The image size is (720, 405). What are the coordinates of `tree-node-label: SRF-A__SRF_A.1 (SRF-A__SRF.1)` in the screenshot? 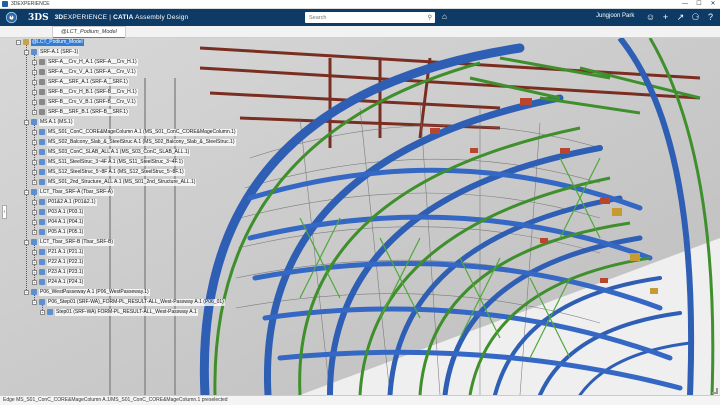 It's located at (88, 82).